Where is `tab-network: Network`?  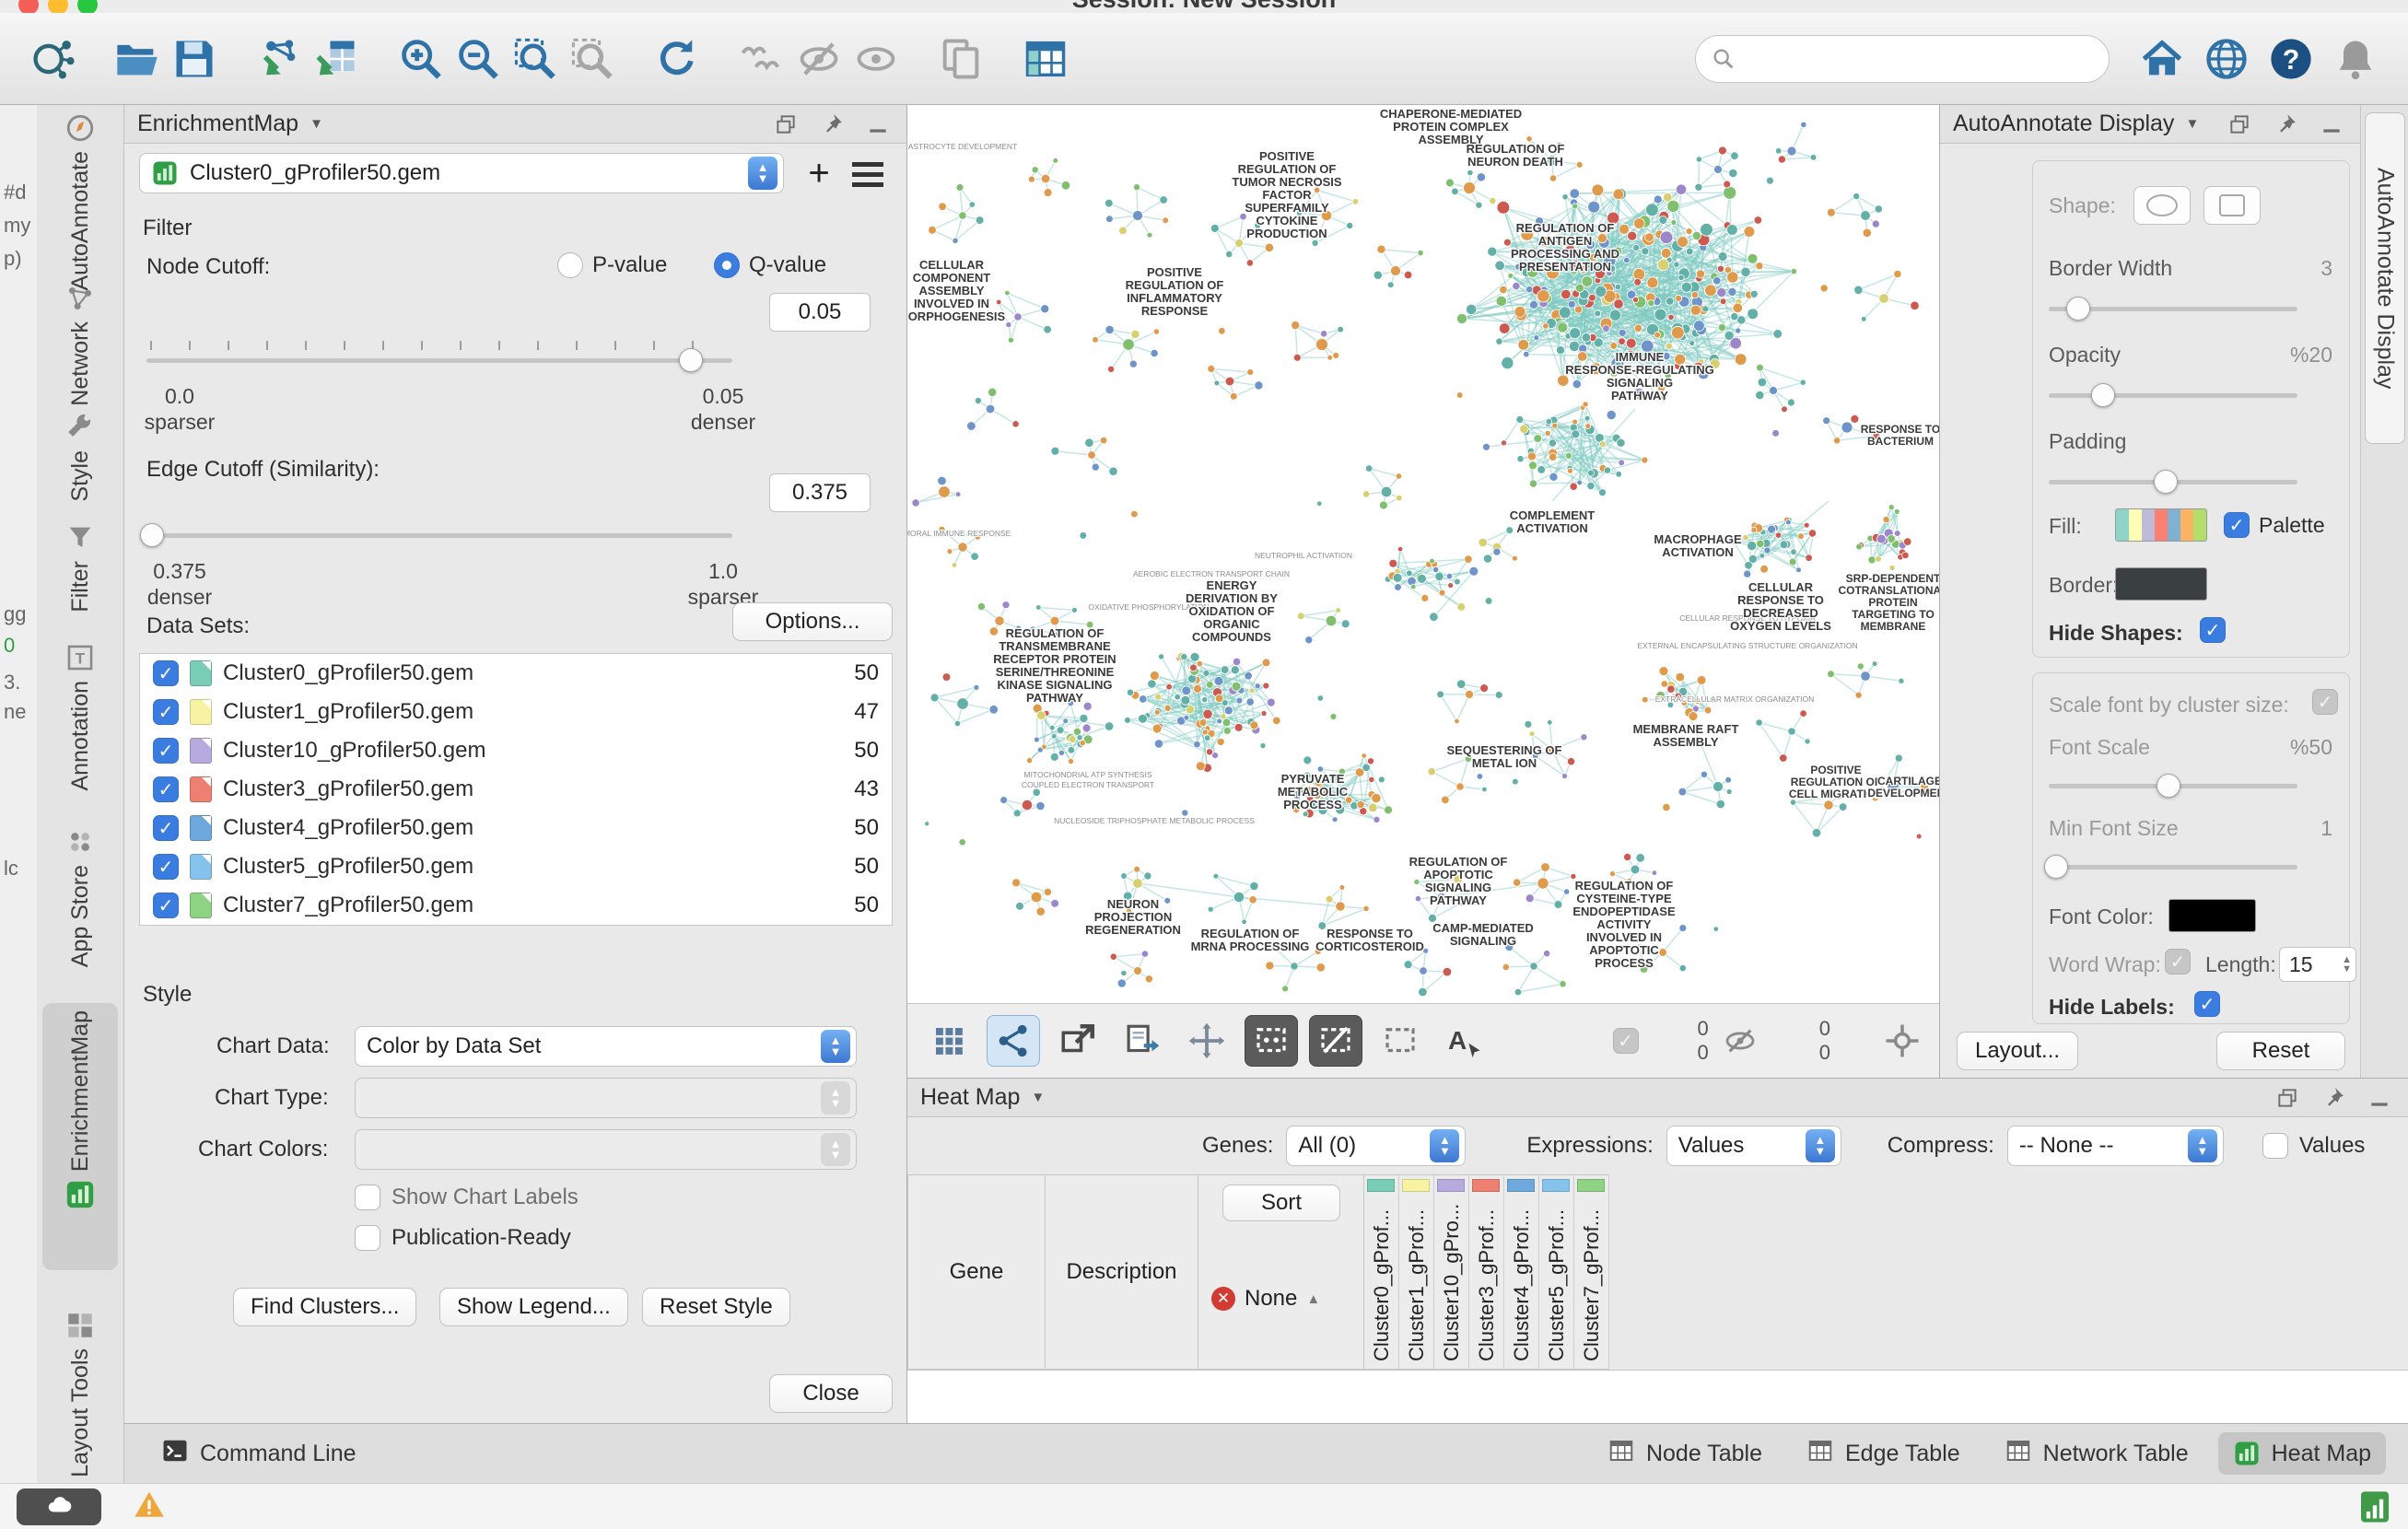
tab-network: Network is located at coordinates (80, 340).